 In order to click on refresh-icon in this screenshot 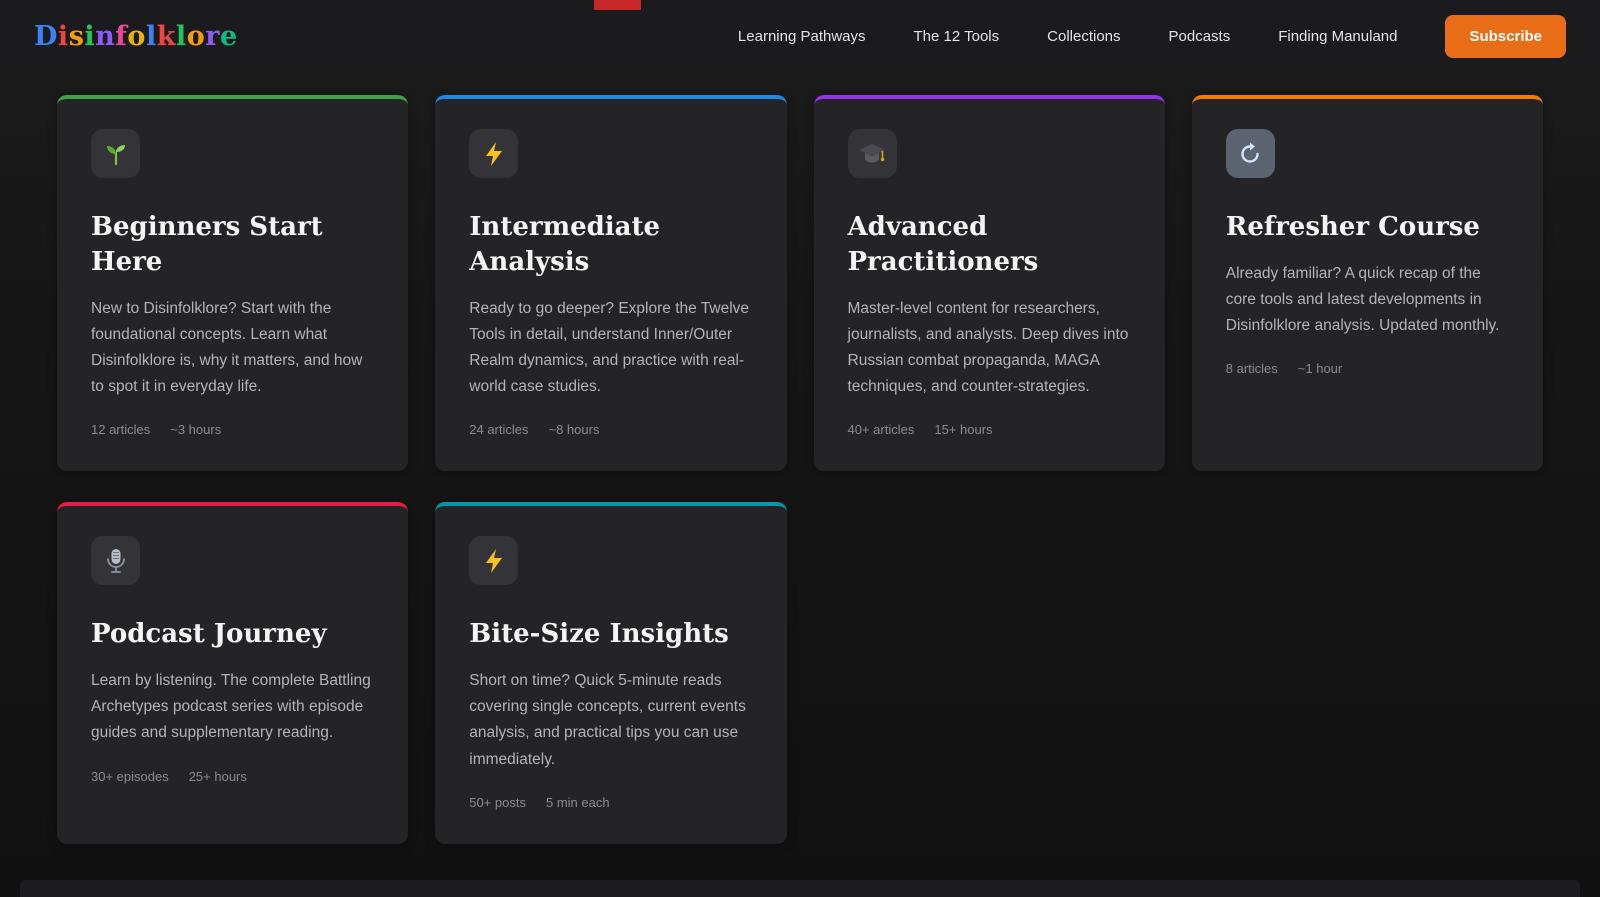, I will do `click(1250, 154)`.